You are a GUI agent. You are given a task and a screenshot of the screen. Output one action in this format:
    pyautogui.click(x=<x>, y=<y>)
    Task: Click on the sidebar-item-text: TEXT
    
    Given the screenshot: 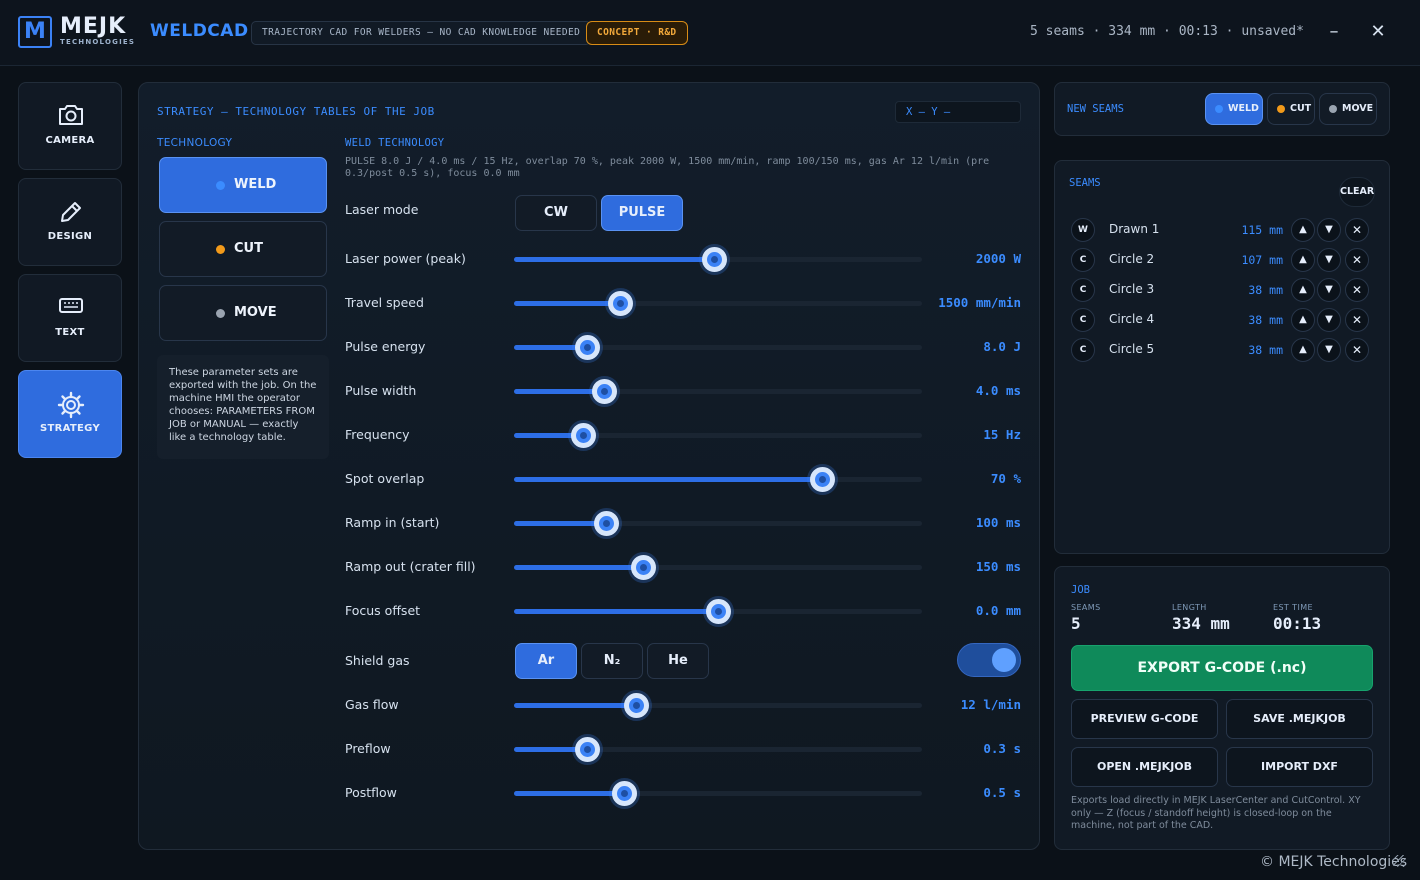 What is the action you would take?
    pyautogui.click(x=70, y=318)
    